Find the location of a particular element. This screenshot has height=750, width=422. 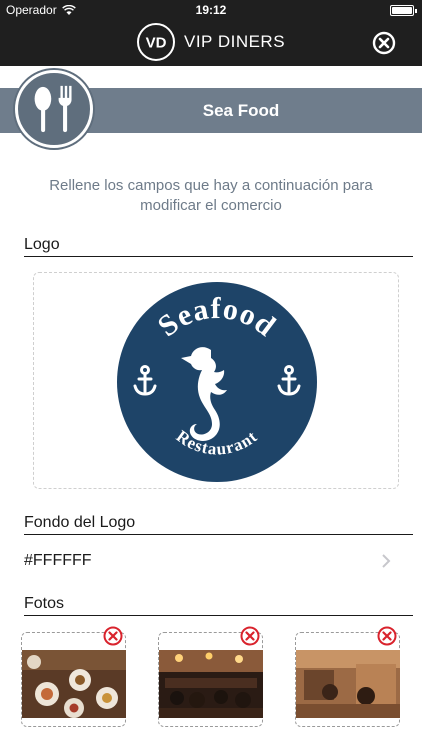

vd-monogram-icon: VD is located at coordinates (156, 42).